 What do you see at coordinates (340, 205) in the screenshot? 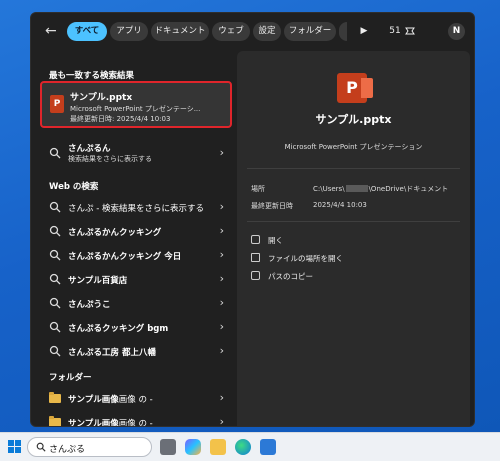
I see `modified-value: 2025/4/4 10:03` at bounding box center [340, 205].